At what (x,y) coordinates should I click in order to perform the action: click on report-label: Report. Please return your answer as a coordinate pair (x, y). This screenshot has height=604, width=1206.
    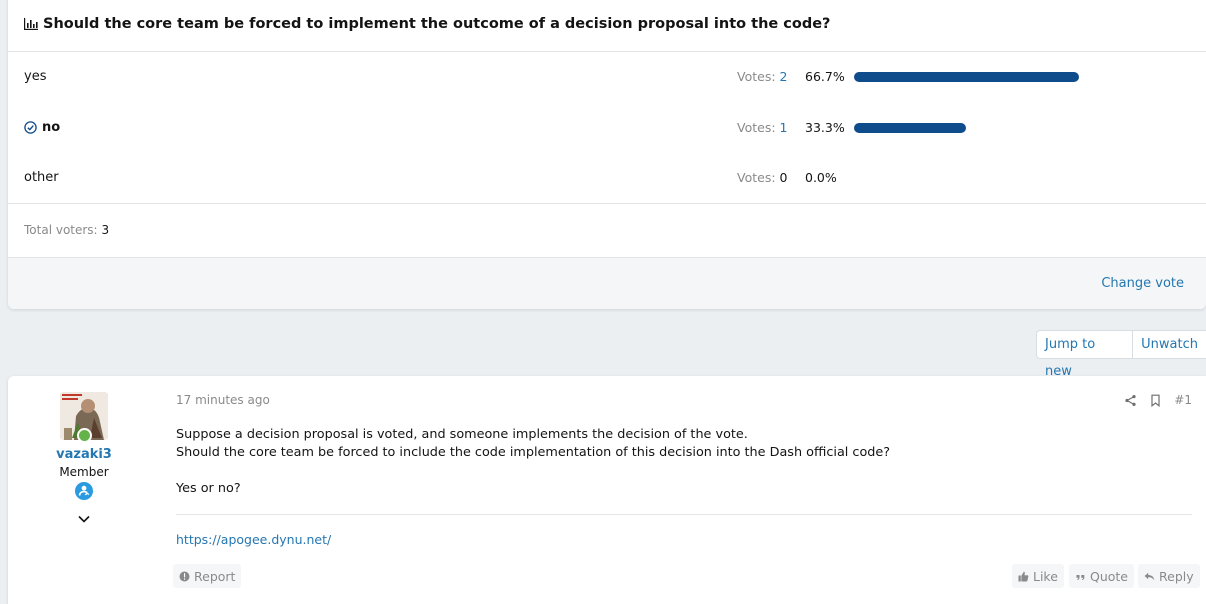
    Looking at the image, I should click on (215, 576).